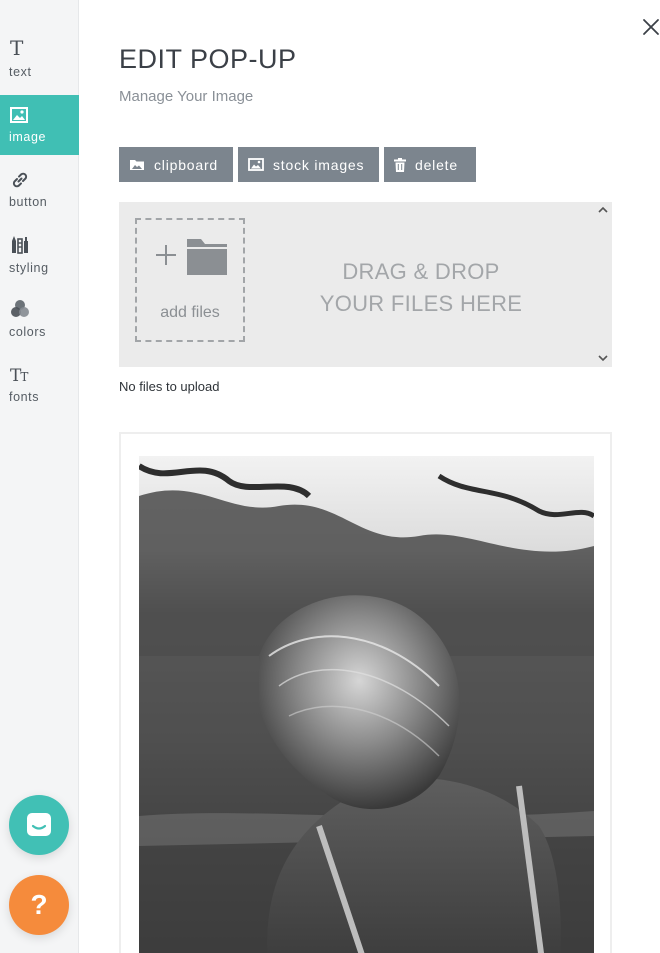 The height and width of the screenshot is (953, 660). I want to click on trash-icon, so click(400, 164).